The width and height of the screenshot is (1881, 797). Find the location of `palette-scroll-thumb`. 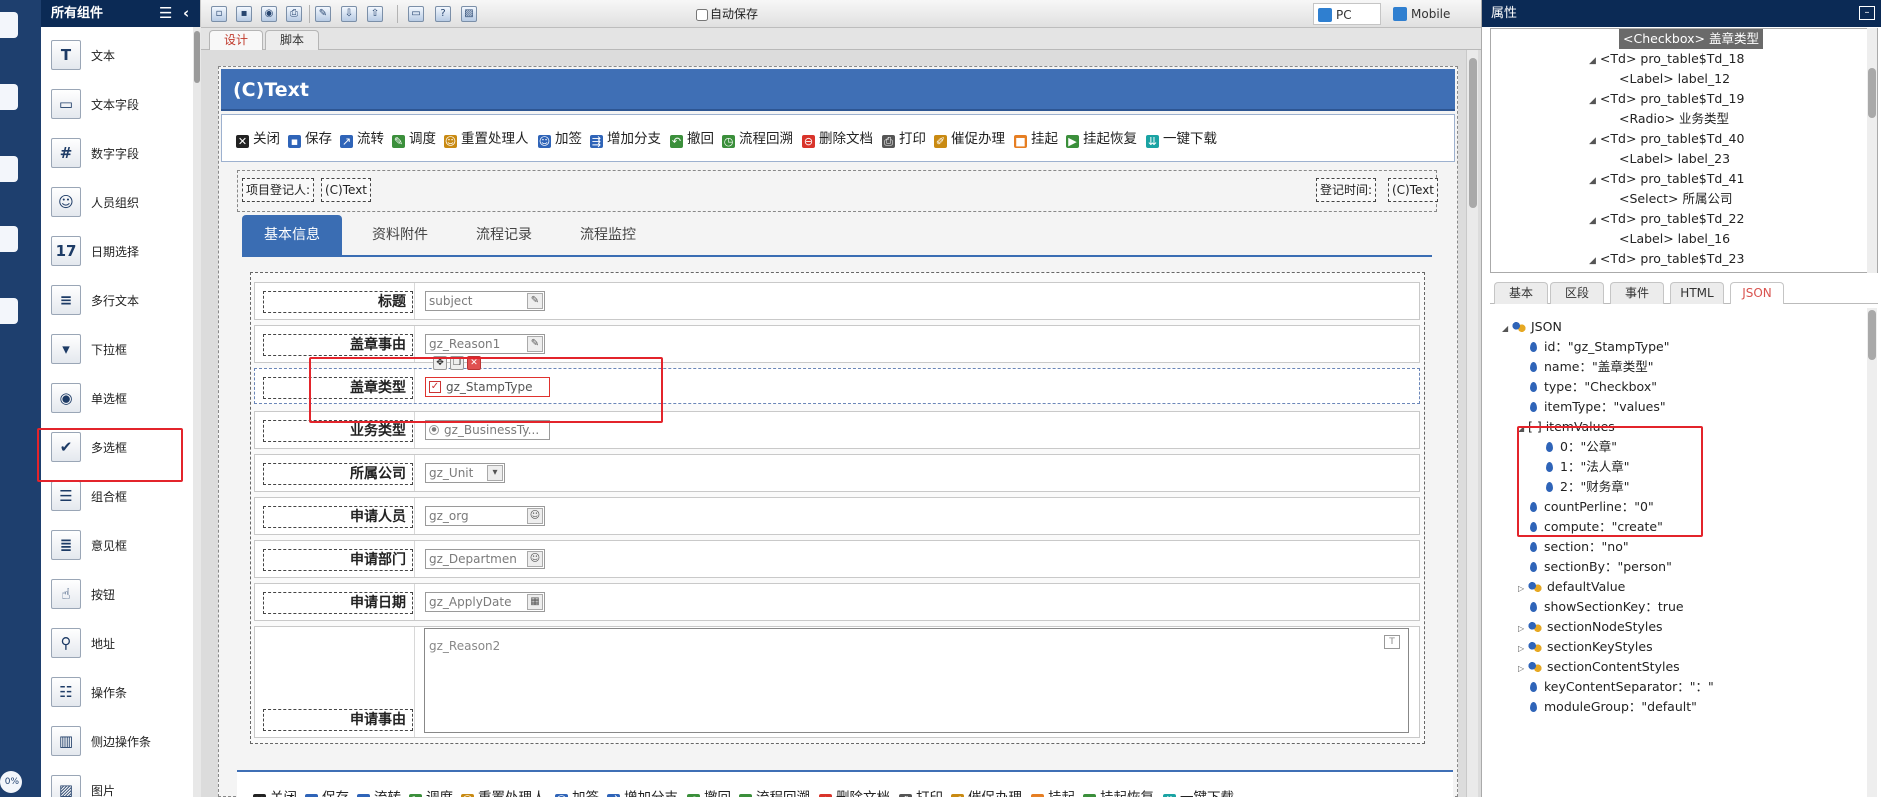

palette-scroll-thumb is located at coordinates (197, 57).